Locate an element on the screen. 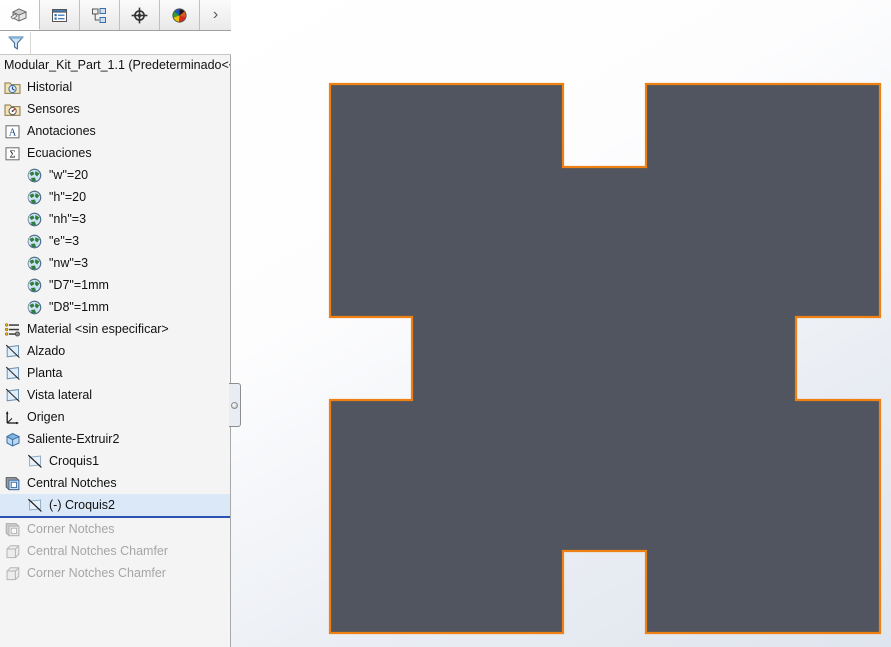  tree-node-label: Central Notches is located at coordinates (72, 483).